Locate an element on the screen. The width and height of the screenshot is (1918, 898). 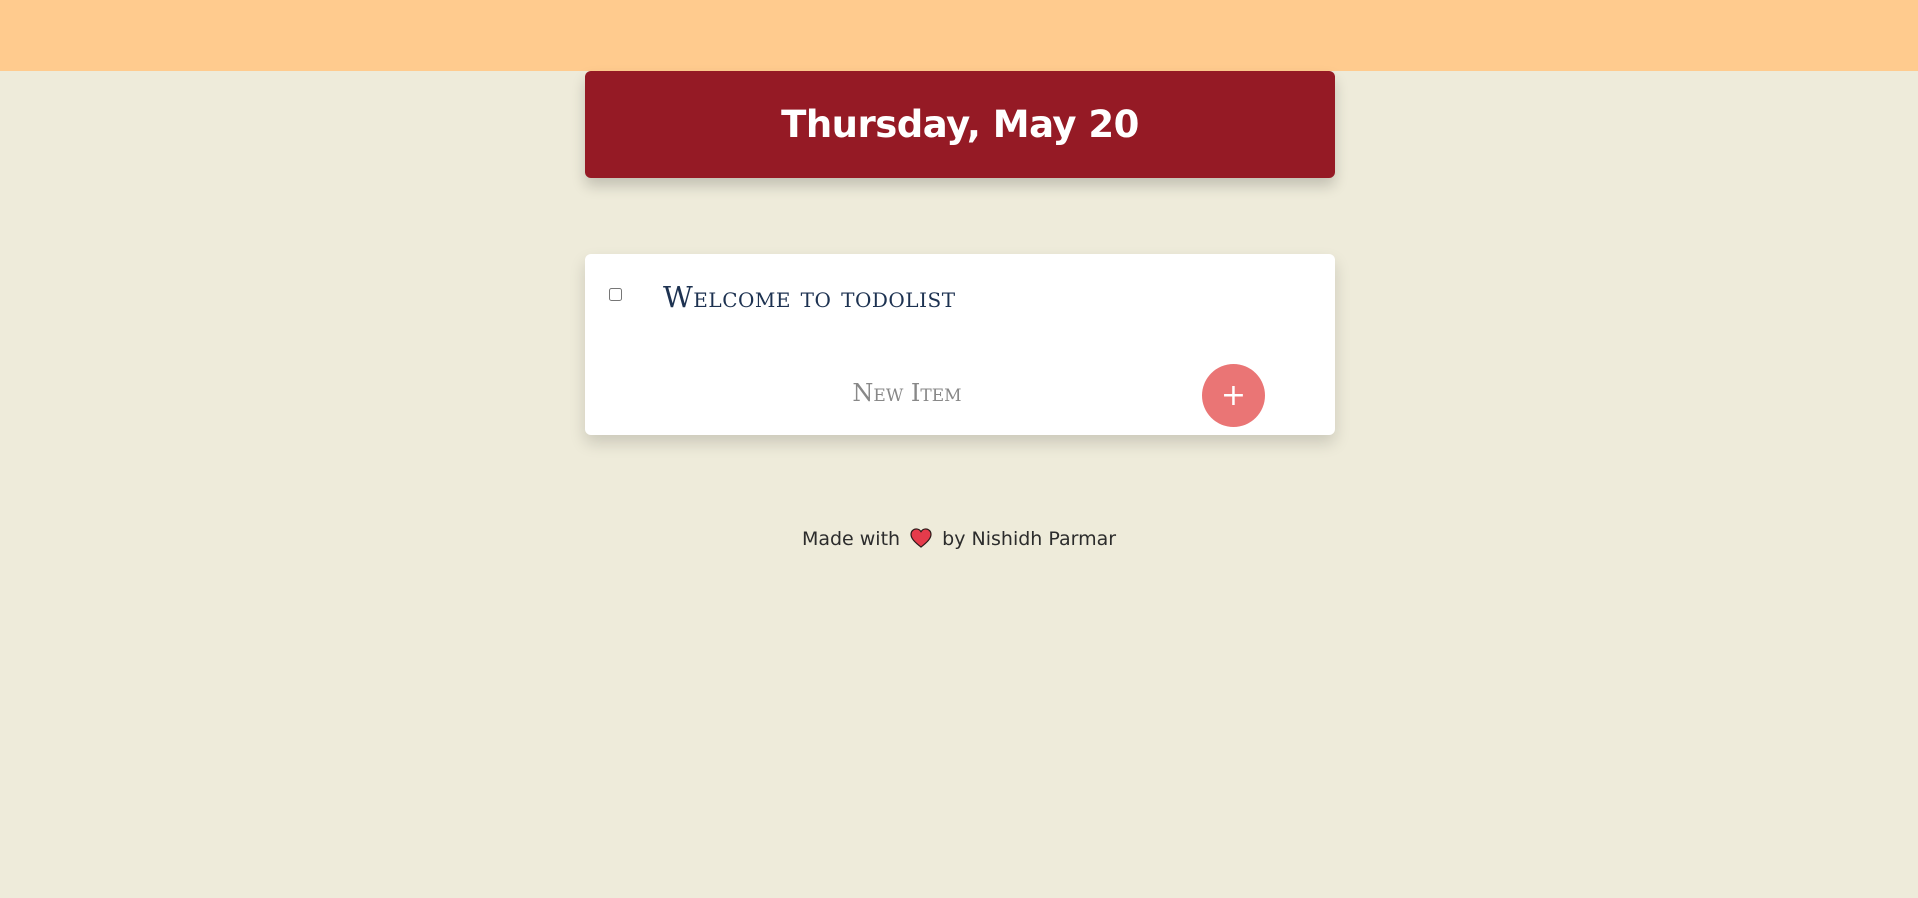
add-item-button: + is located at coordinates (1233, 395).